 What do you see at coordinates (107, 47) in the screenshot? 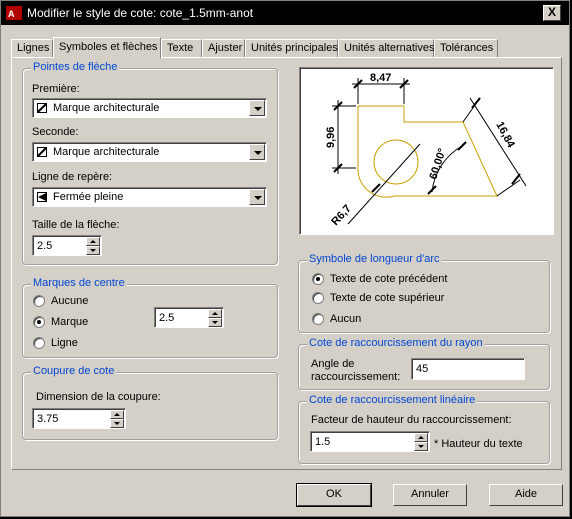
I see `tab-symboles-et-fleches: Symboles et flèches` at bounding box center [107, 47].